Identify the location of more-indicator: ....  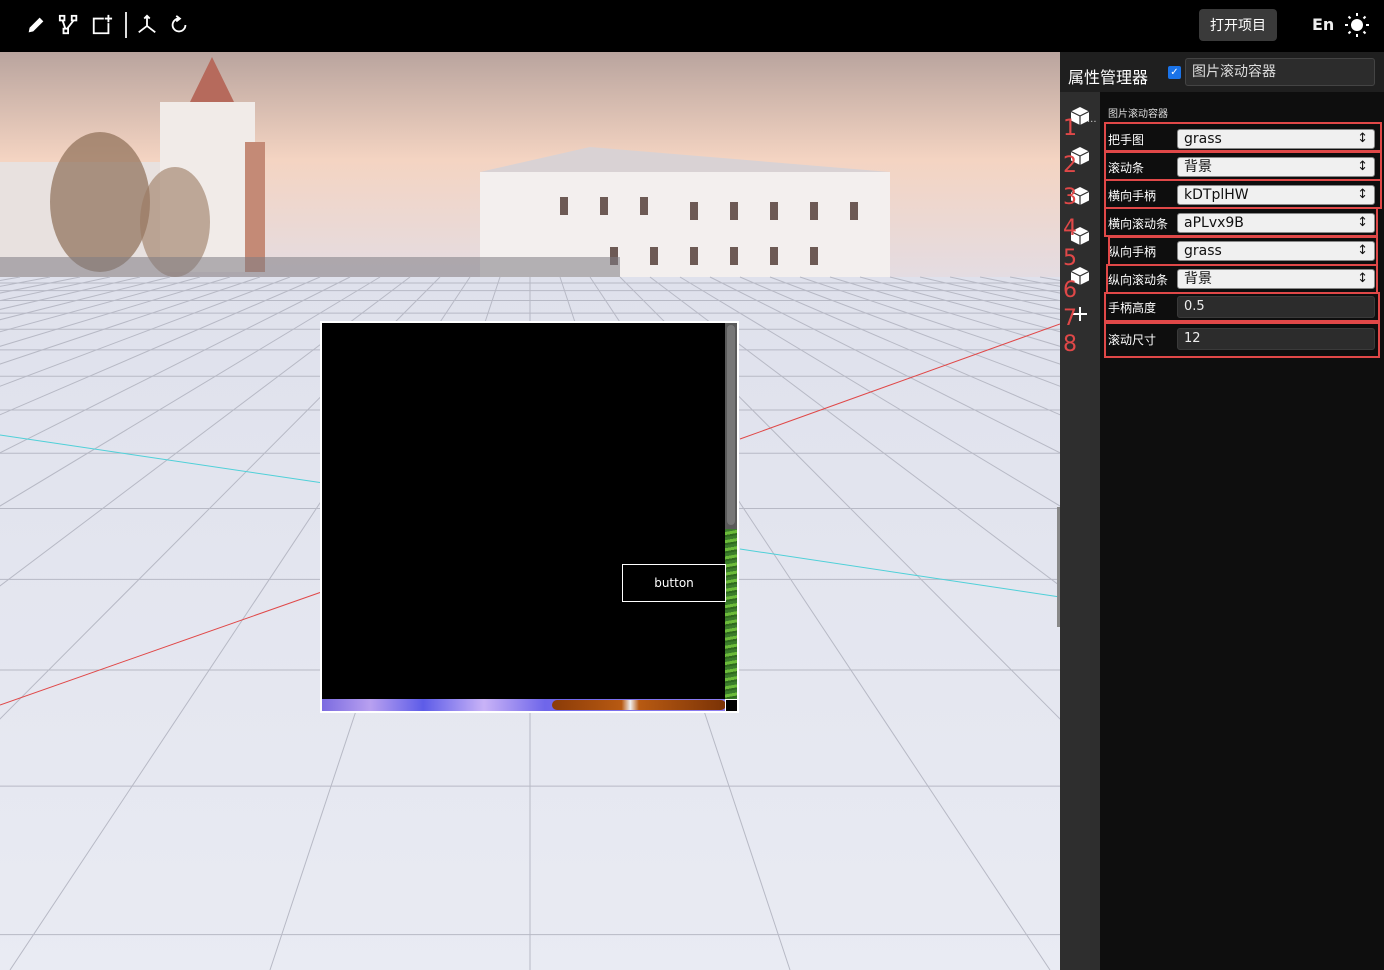
(1092, 119).